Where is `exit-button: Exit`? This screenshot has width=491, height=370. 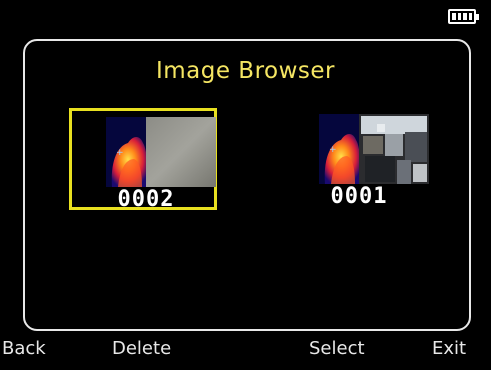 exit-button: Exit is located at coordinates (449, 348).